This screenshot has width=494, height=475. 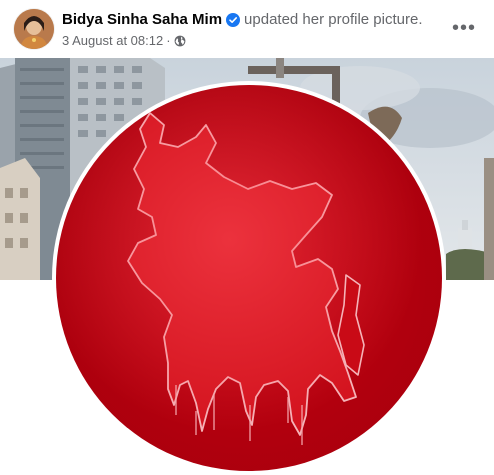 What do you see at coordinates (180, 41) in the screenshot?
I see `globe-icon` at bounding box center [180, 41].